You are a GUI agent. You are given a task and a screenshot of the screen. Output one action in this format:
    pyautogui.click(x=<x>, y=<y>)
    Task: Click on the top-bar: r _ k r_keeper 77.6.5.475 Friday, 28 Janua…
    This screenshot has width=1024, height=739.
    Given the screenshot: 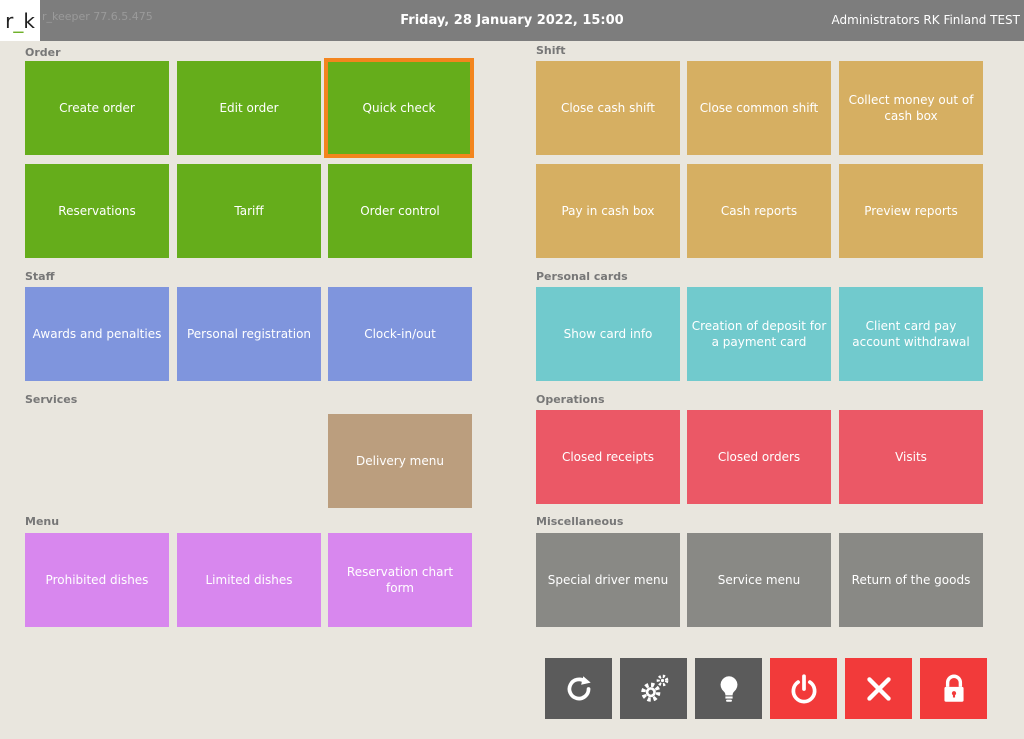 What is the action you would take?
    pyautogui.click(x=512, y=20)
    